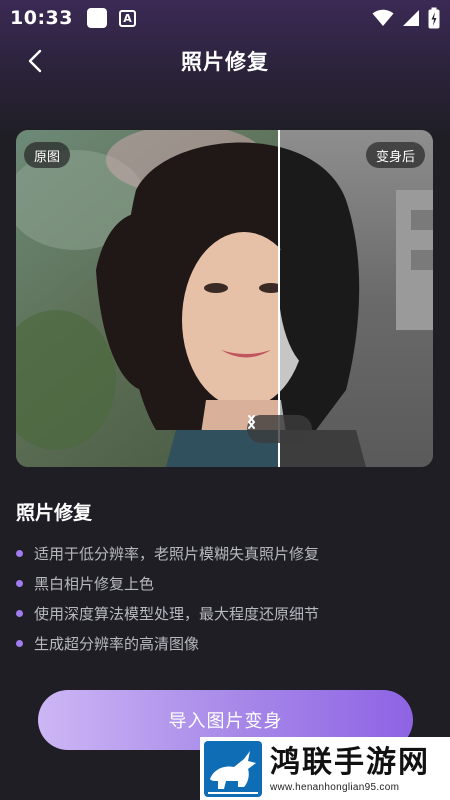 The image size is (450, 800). I want to click on list-item: 生成超分辨率的高清图像, so click(167, 643).